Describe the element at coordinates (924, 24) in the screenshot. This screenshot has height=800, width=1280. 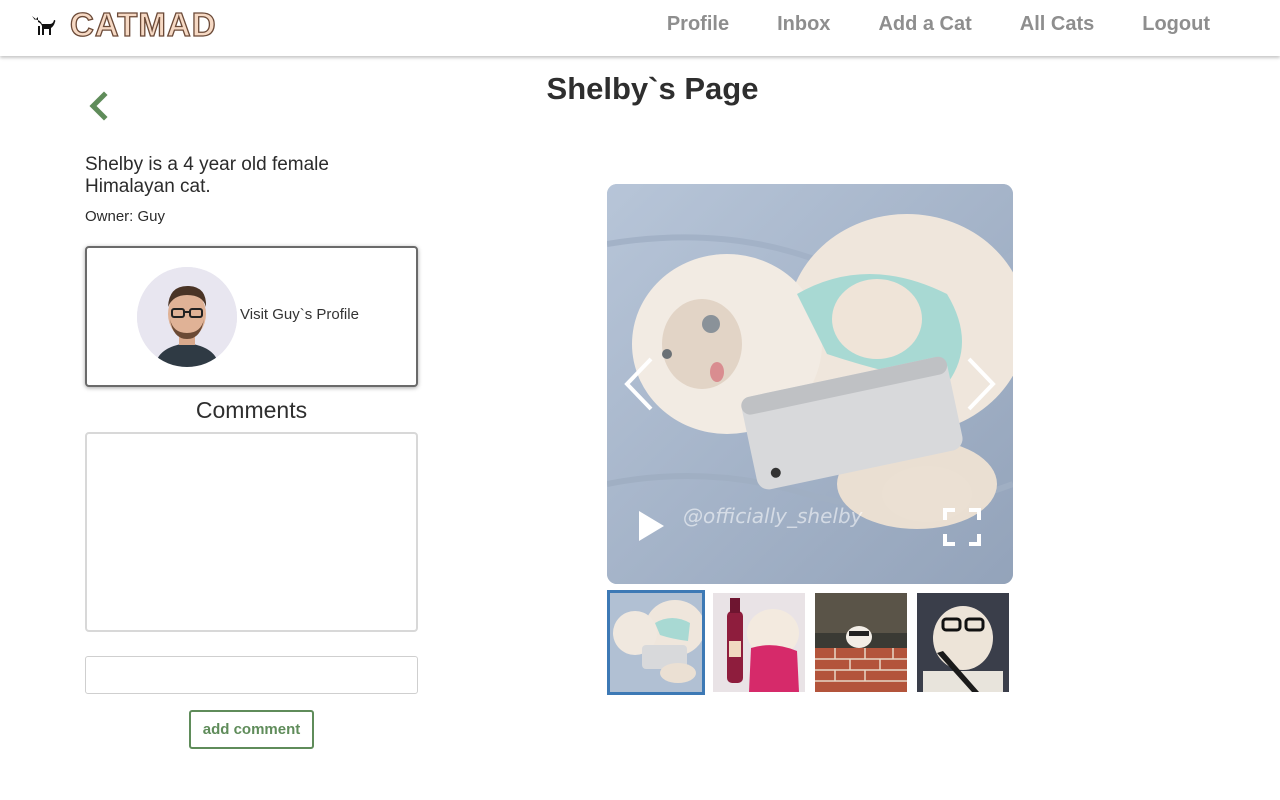
I see `nav-add-cat-link: Add a Cat` at that location.